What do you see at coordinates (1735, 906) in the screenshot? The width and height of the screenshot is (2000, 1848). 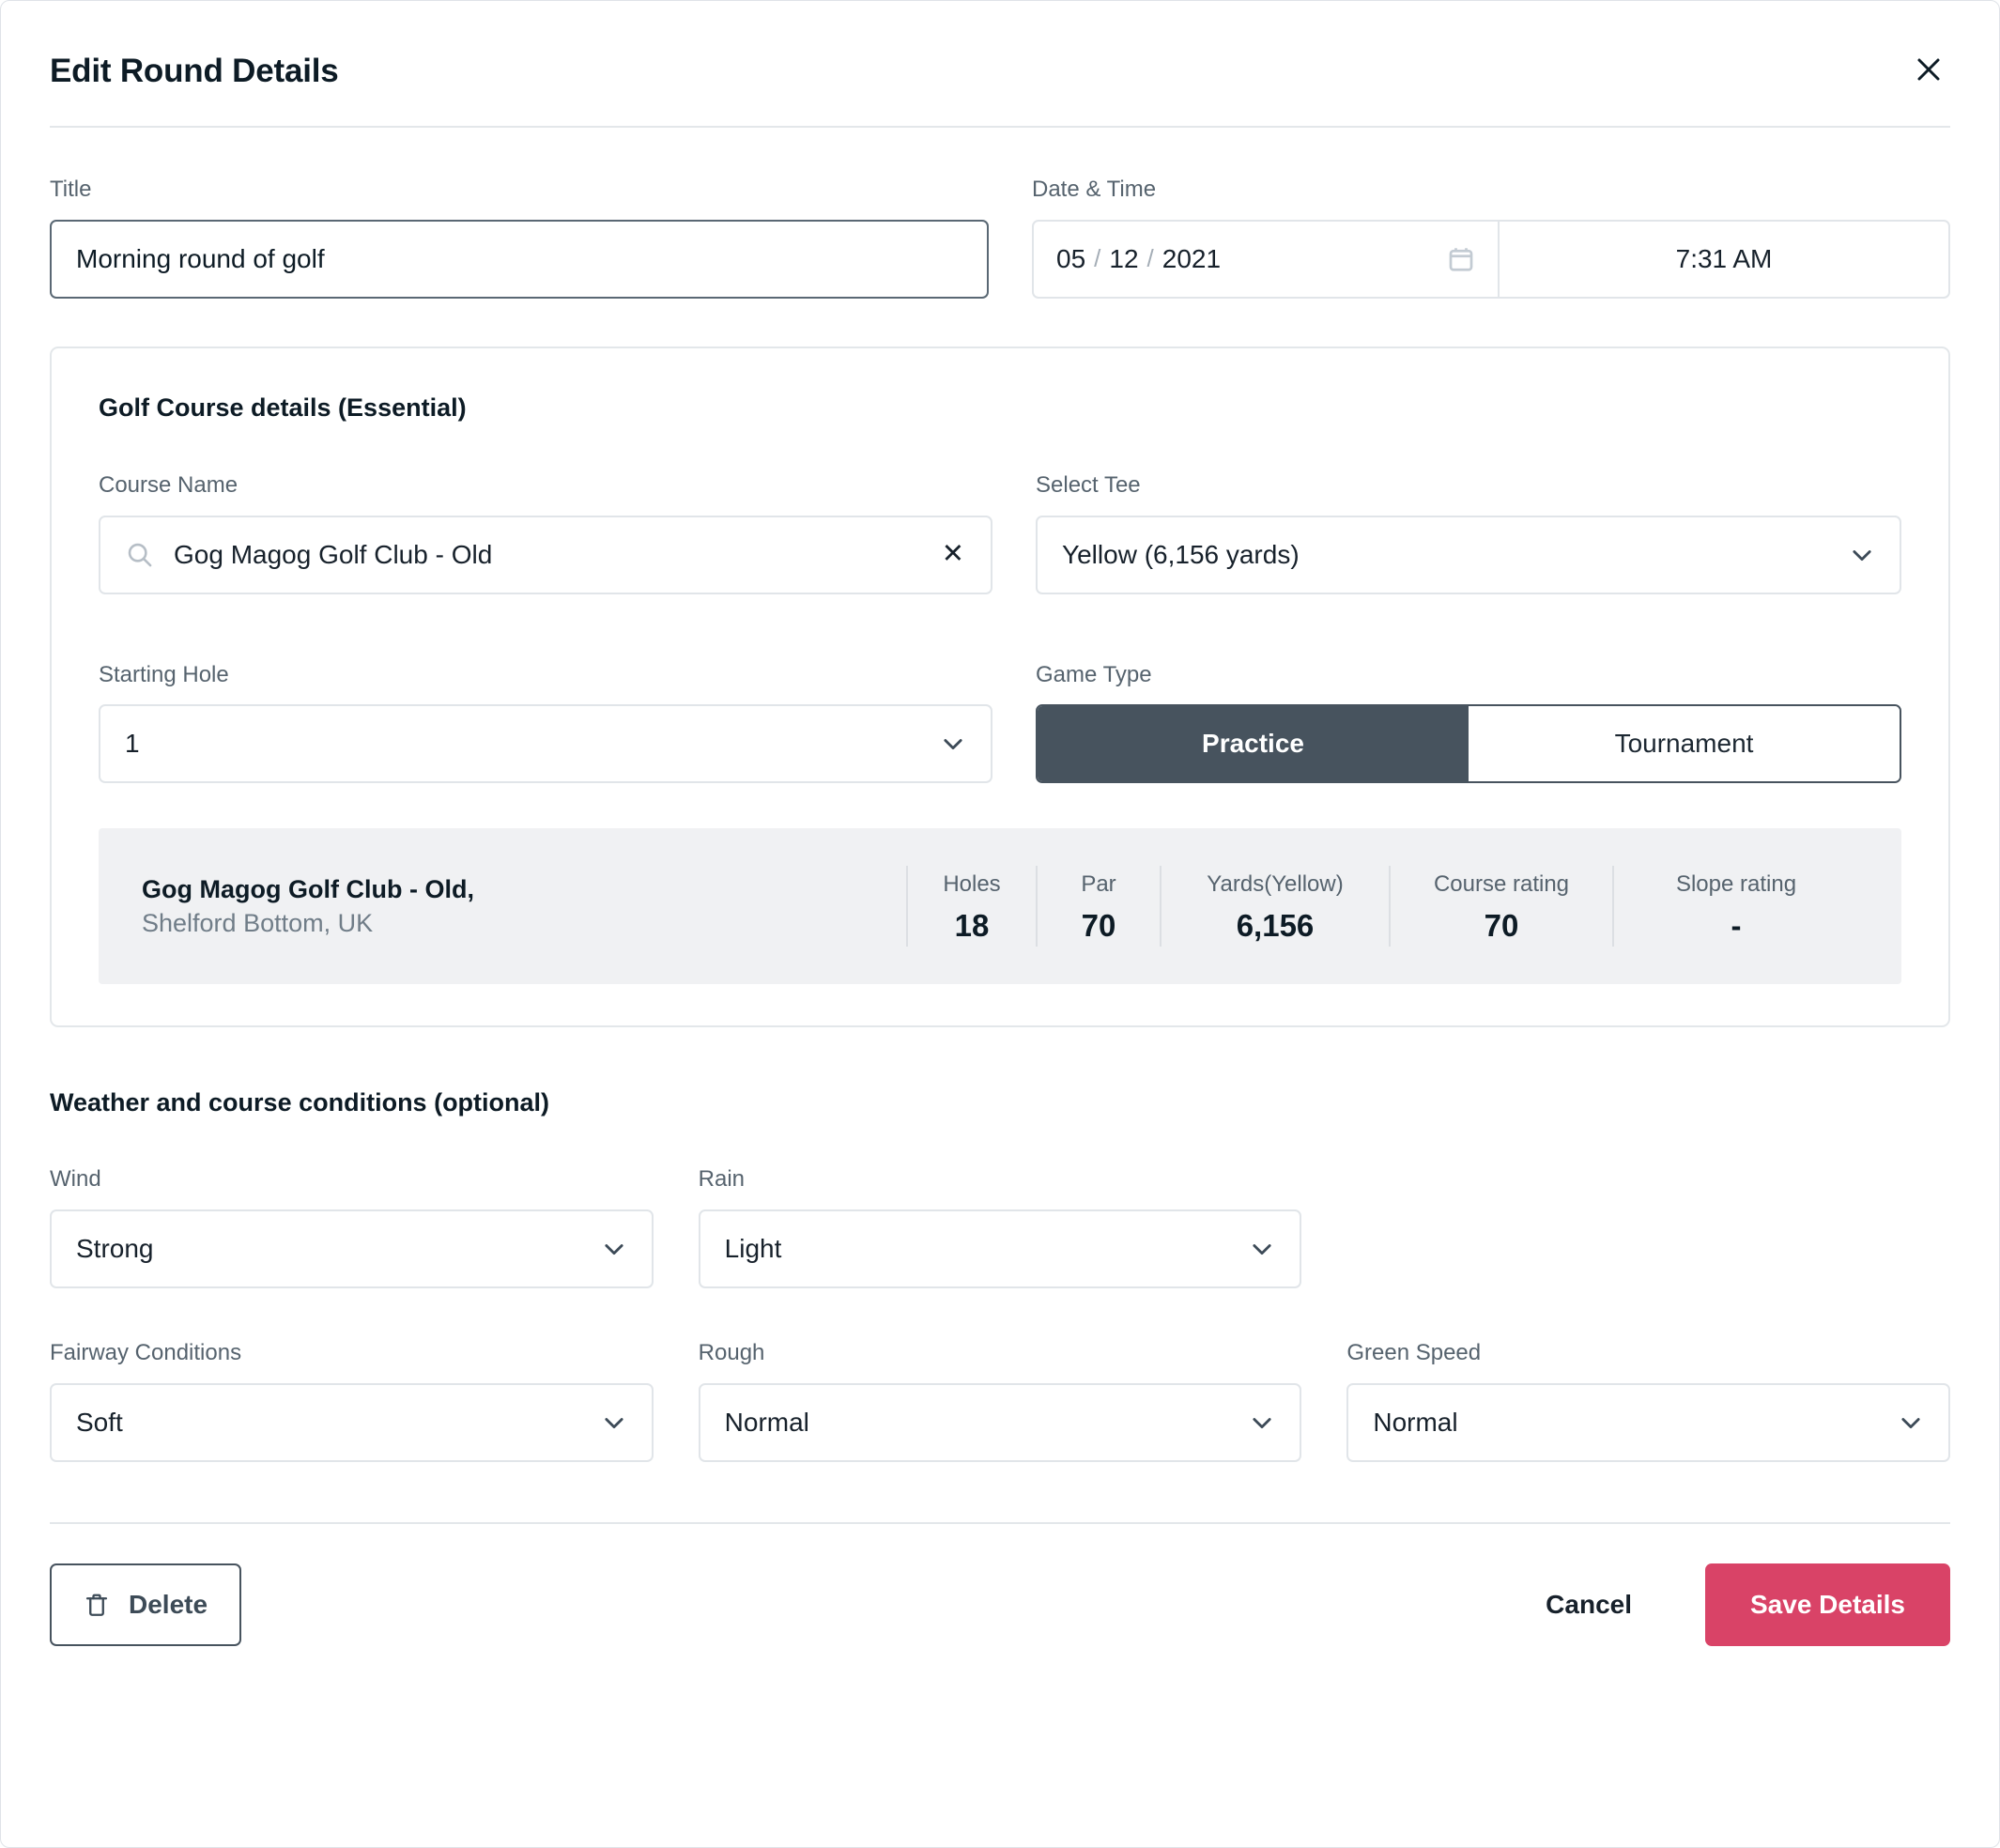 I see `stat-slope-rating: Slope rating -` at bounding box center [1735, 906].